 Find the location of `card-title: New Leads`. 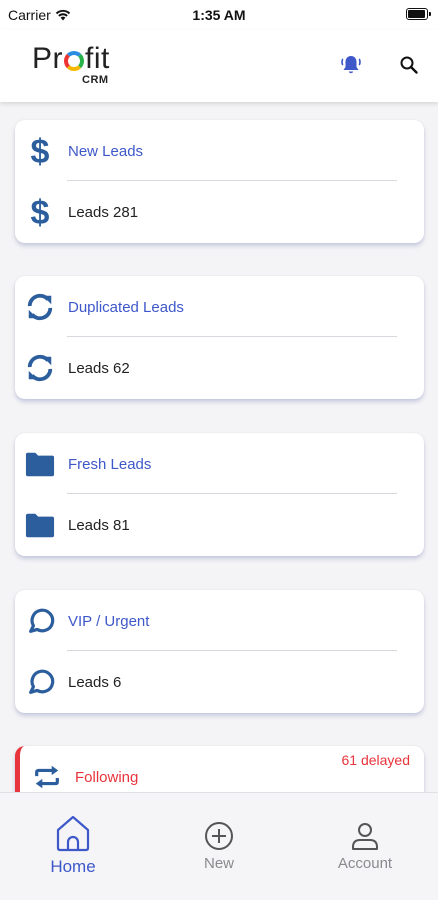

card-title: New Leads is located at coordinates (106, 151).